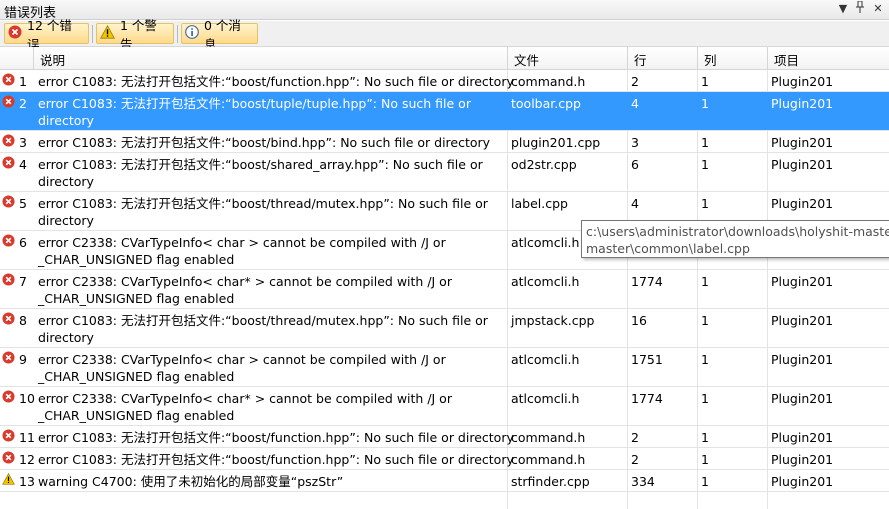 The height and width of the screenshot is (509, 889). What do you see at coordinates (66, 337) in the screenshot?
I see `description-cell-continued: directory` at bounding box center [66, 337].